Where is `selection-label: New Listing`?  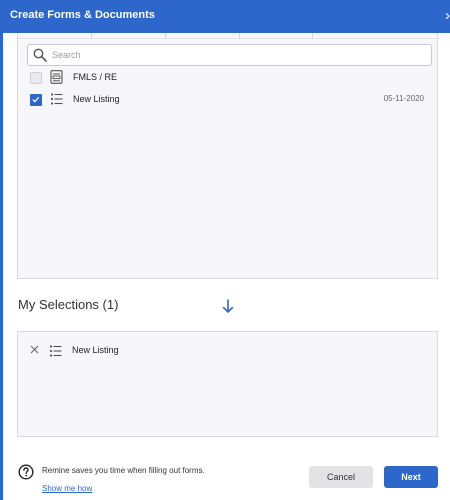
selection-label: New Listing is located at coordinates (95, 350).